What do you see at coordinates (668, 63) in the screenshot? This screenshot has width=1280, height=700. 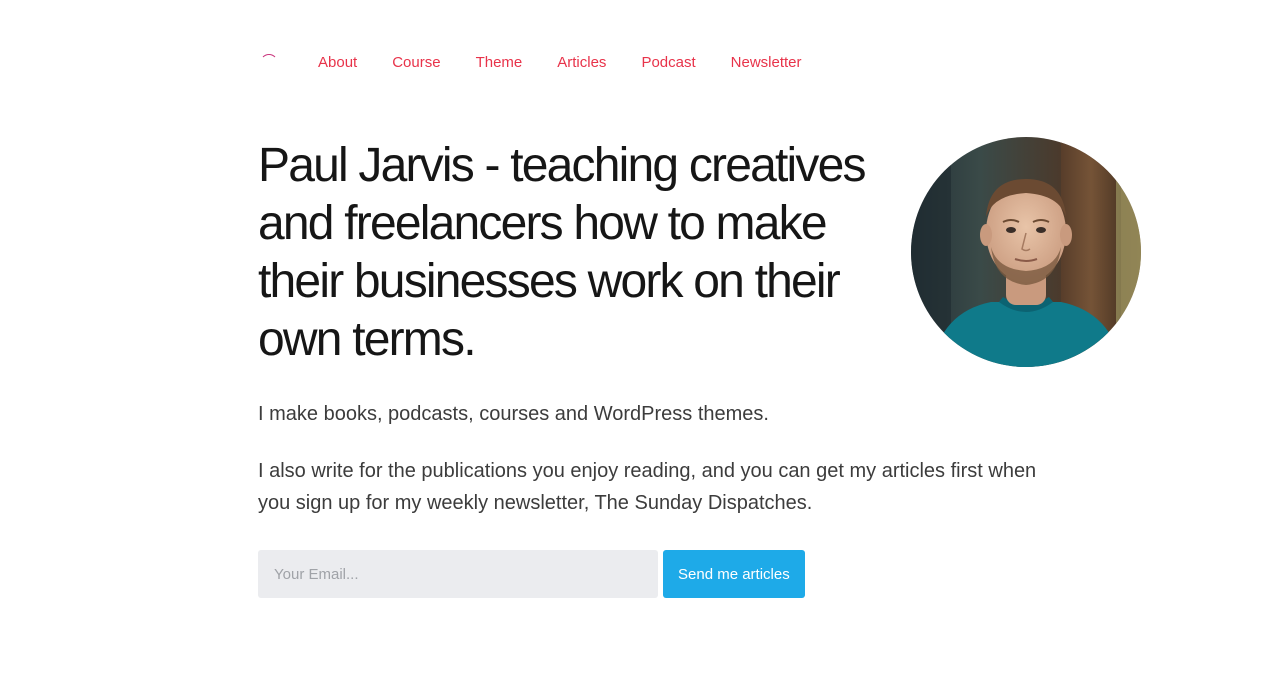 I see `nav-link-podcast: Podcast` at bounding box center [668, 63].